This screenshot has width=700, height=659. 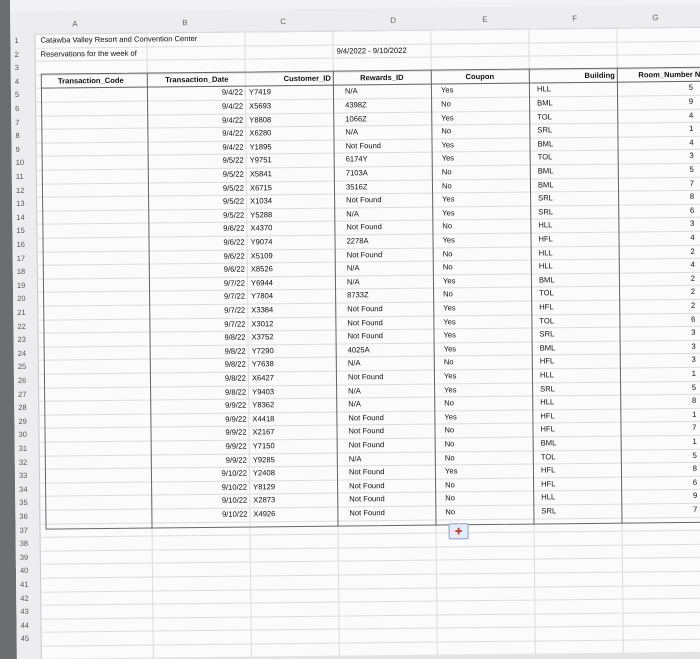 I want to click on row-number: 6, so click(x=24, y=109).